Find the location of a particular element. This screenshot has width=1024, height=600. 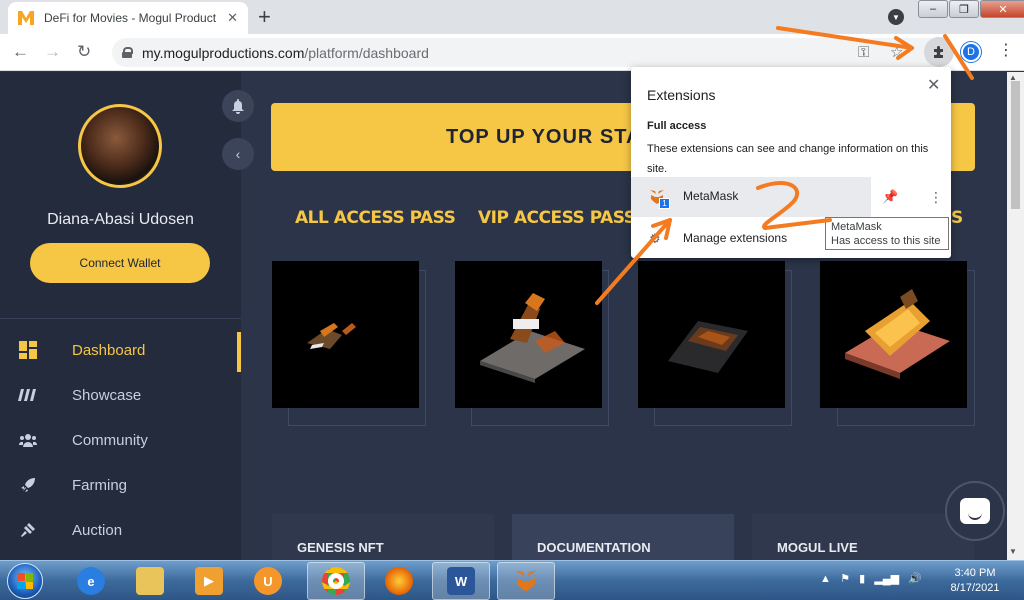

taskbar-ie: e is located at coordinates (91, 581).